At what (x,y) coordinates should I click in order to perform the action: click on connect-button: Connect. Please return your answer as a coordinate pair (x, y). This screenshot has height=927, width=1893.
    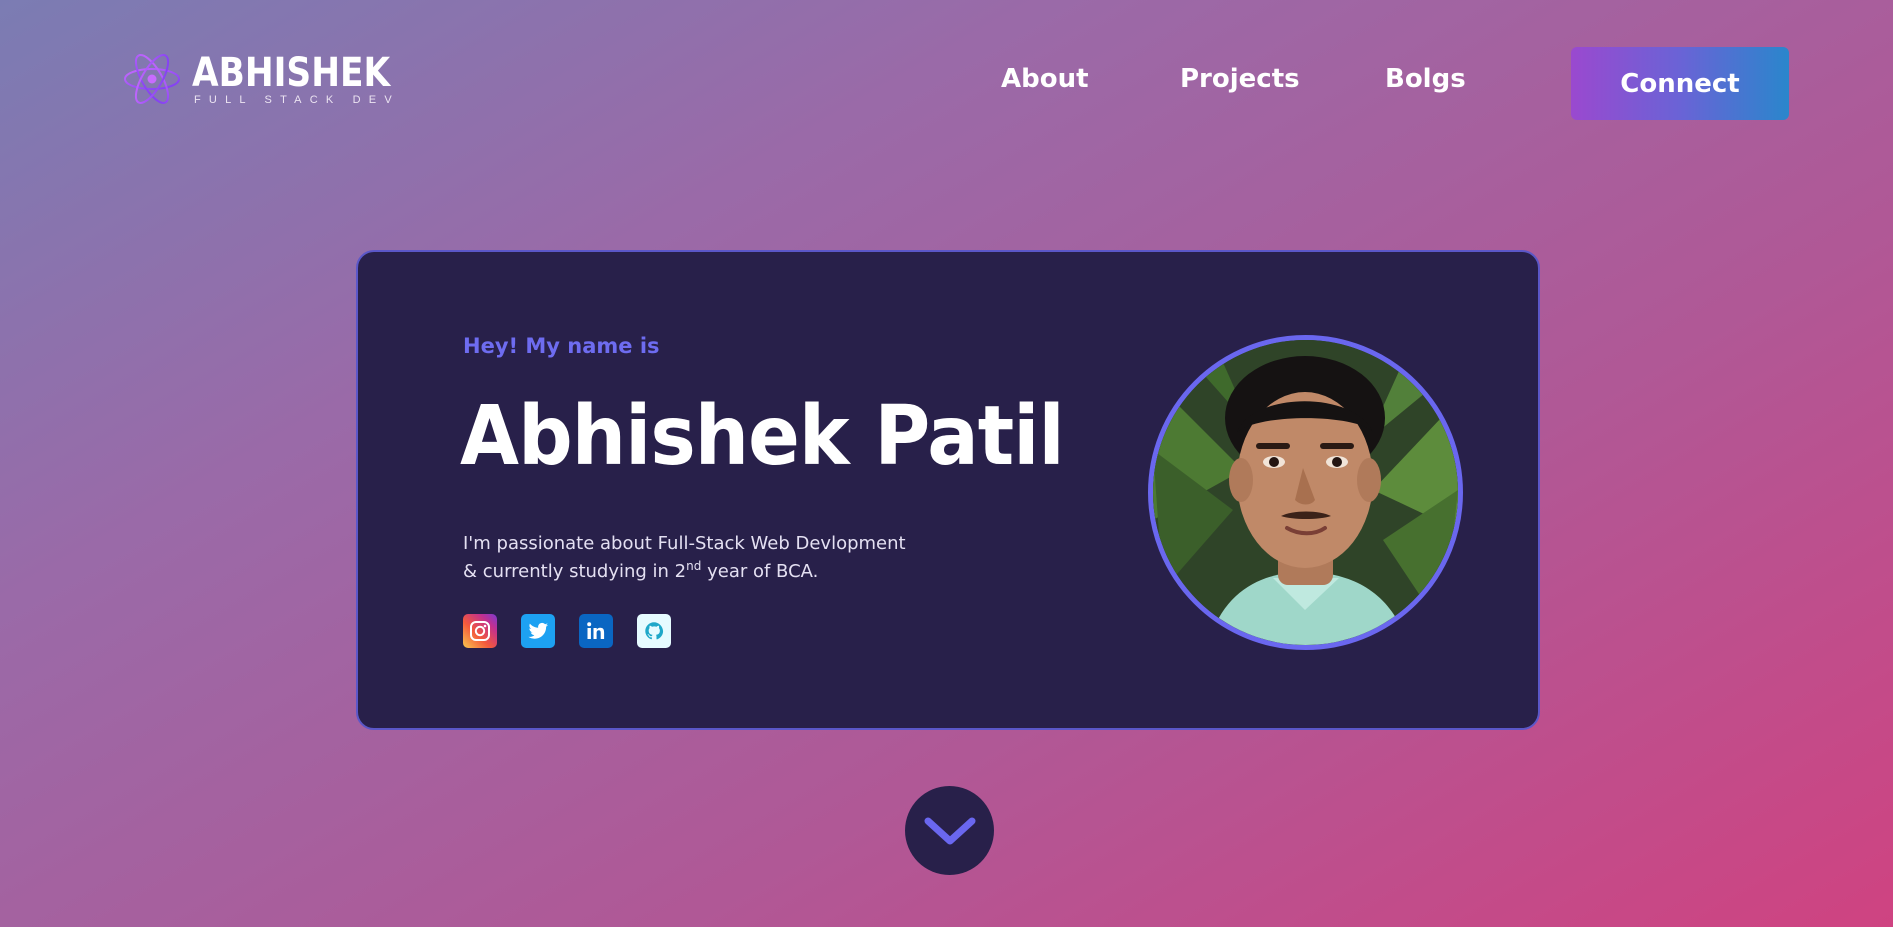
    Looking at the image, I should click on (1680, 83).